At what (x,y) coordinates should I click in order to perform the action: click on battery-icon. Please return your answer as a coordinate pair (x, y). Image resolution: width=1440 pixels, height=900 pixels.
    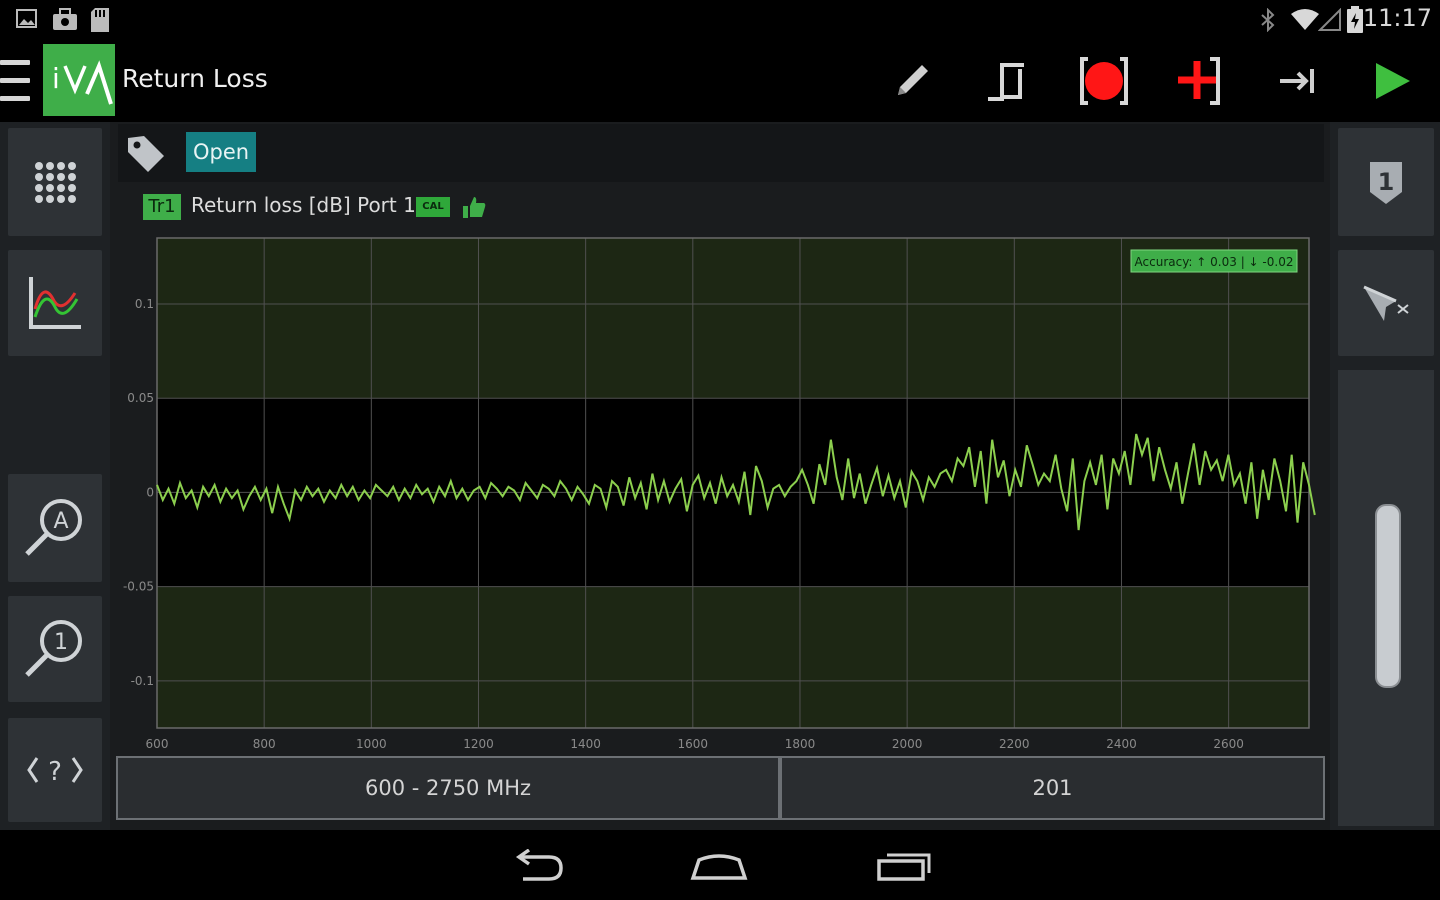
    Looking at the image, I should click on (1355, 19).